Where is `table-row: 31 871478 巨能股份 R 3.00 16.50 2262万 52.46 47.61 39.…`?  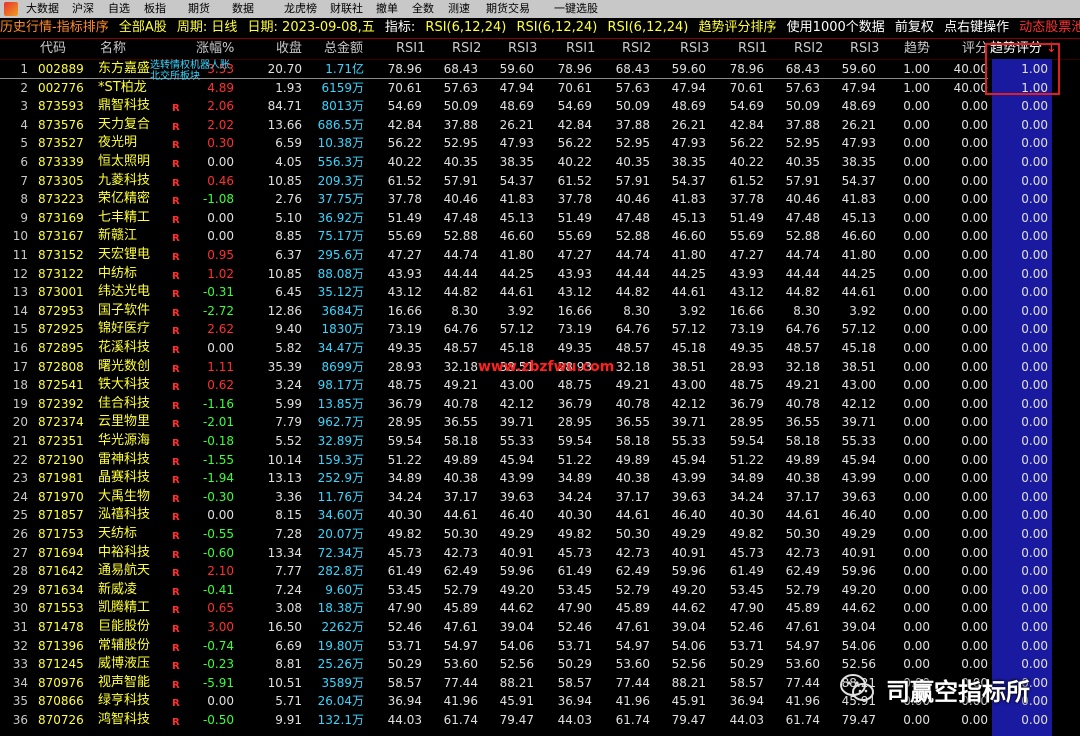
table-row: 31 871478 巨能股份 R 3.00 16.50 2262万 52.46 47.61 39.… is located at coordinates (540, 627).